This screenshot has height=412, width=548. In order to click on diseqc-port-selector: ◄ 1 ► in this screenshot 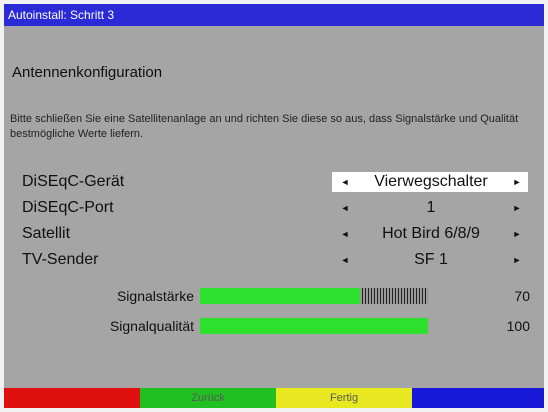, I will do `click(430, 208)`.